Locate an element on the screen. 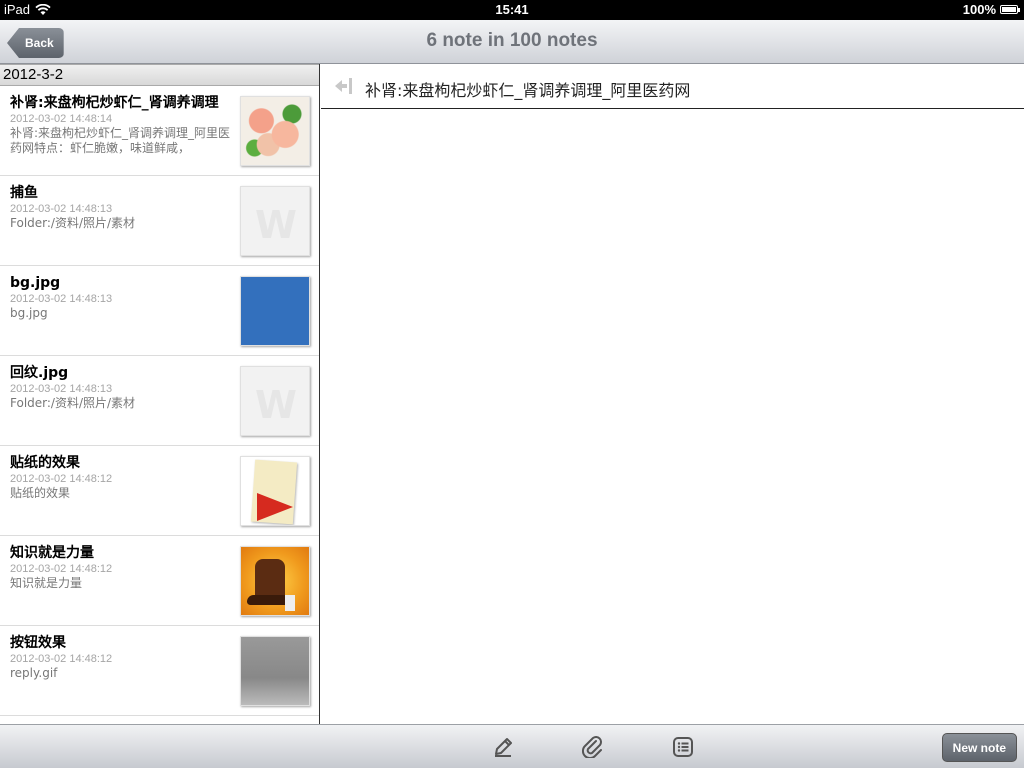  note-title: 补肾:来盘枸杞炒虾仁_肾调养调理 is located at coordinates (114, 103).